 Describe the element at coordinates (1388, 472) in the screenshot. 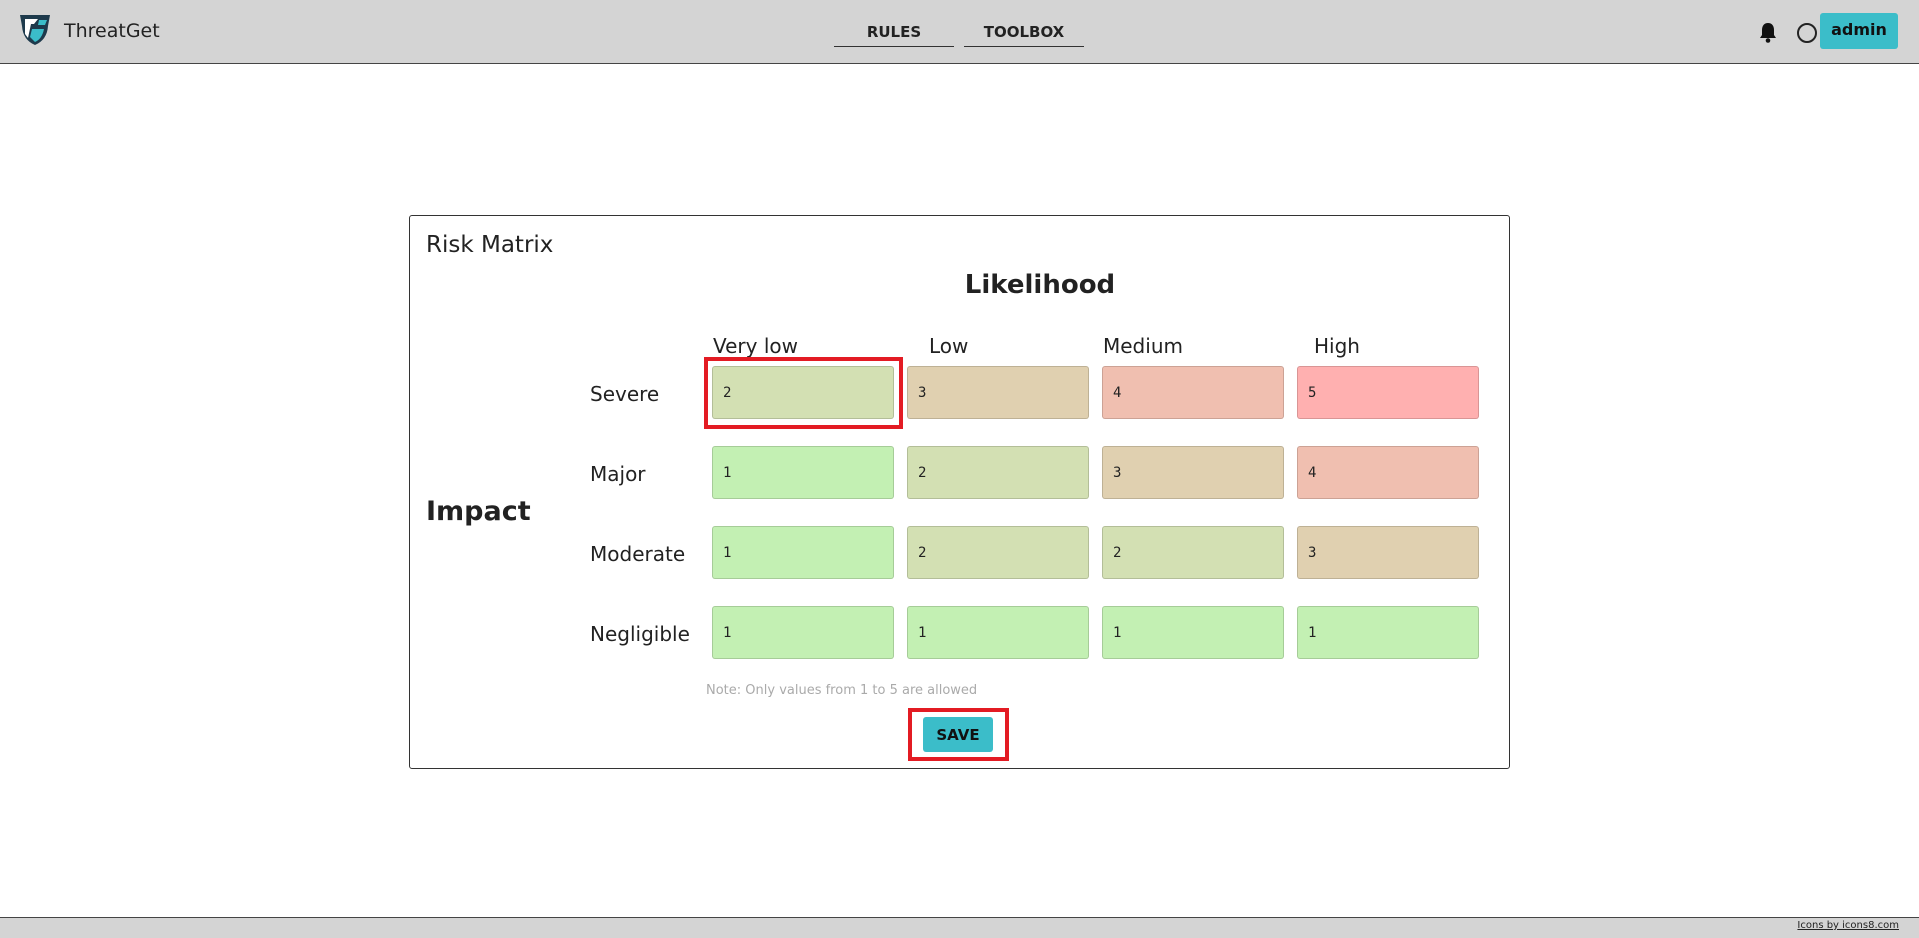

I see `matrix-cell-major-high` at that location.